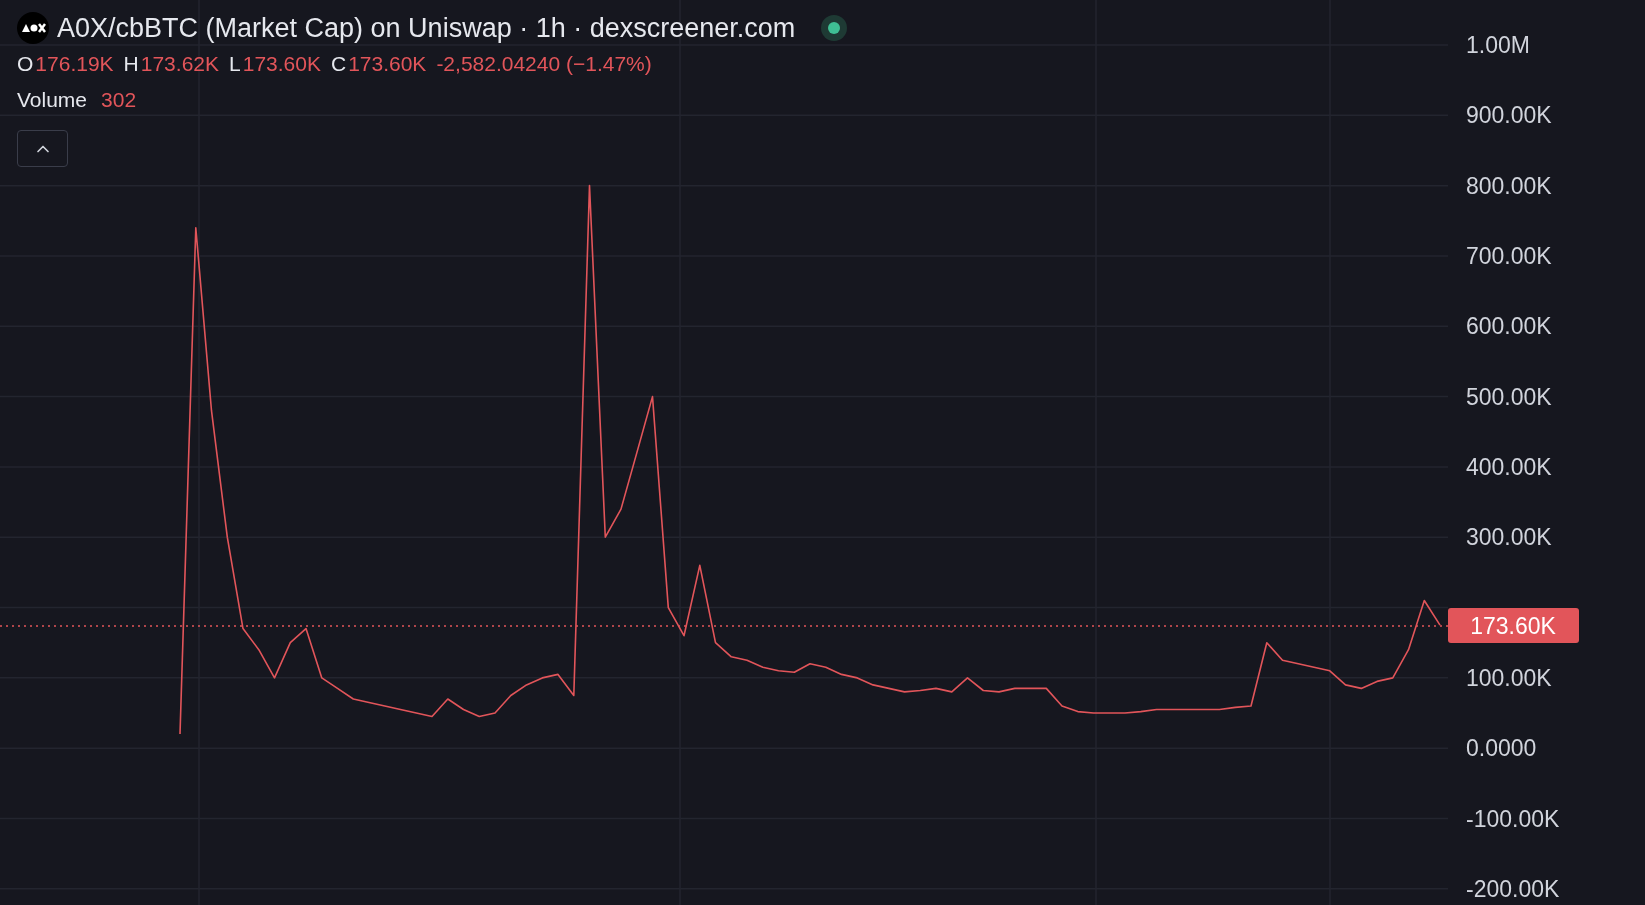  Describe the element at coordinates (1509, 537) in the screenshot. I see `axis-label: 300.00K` at that location.